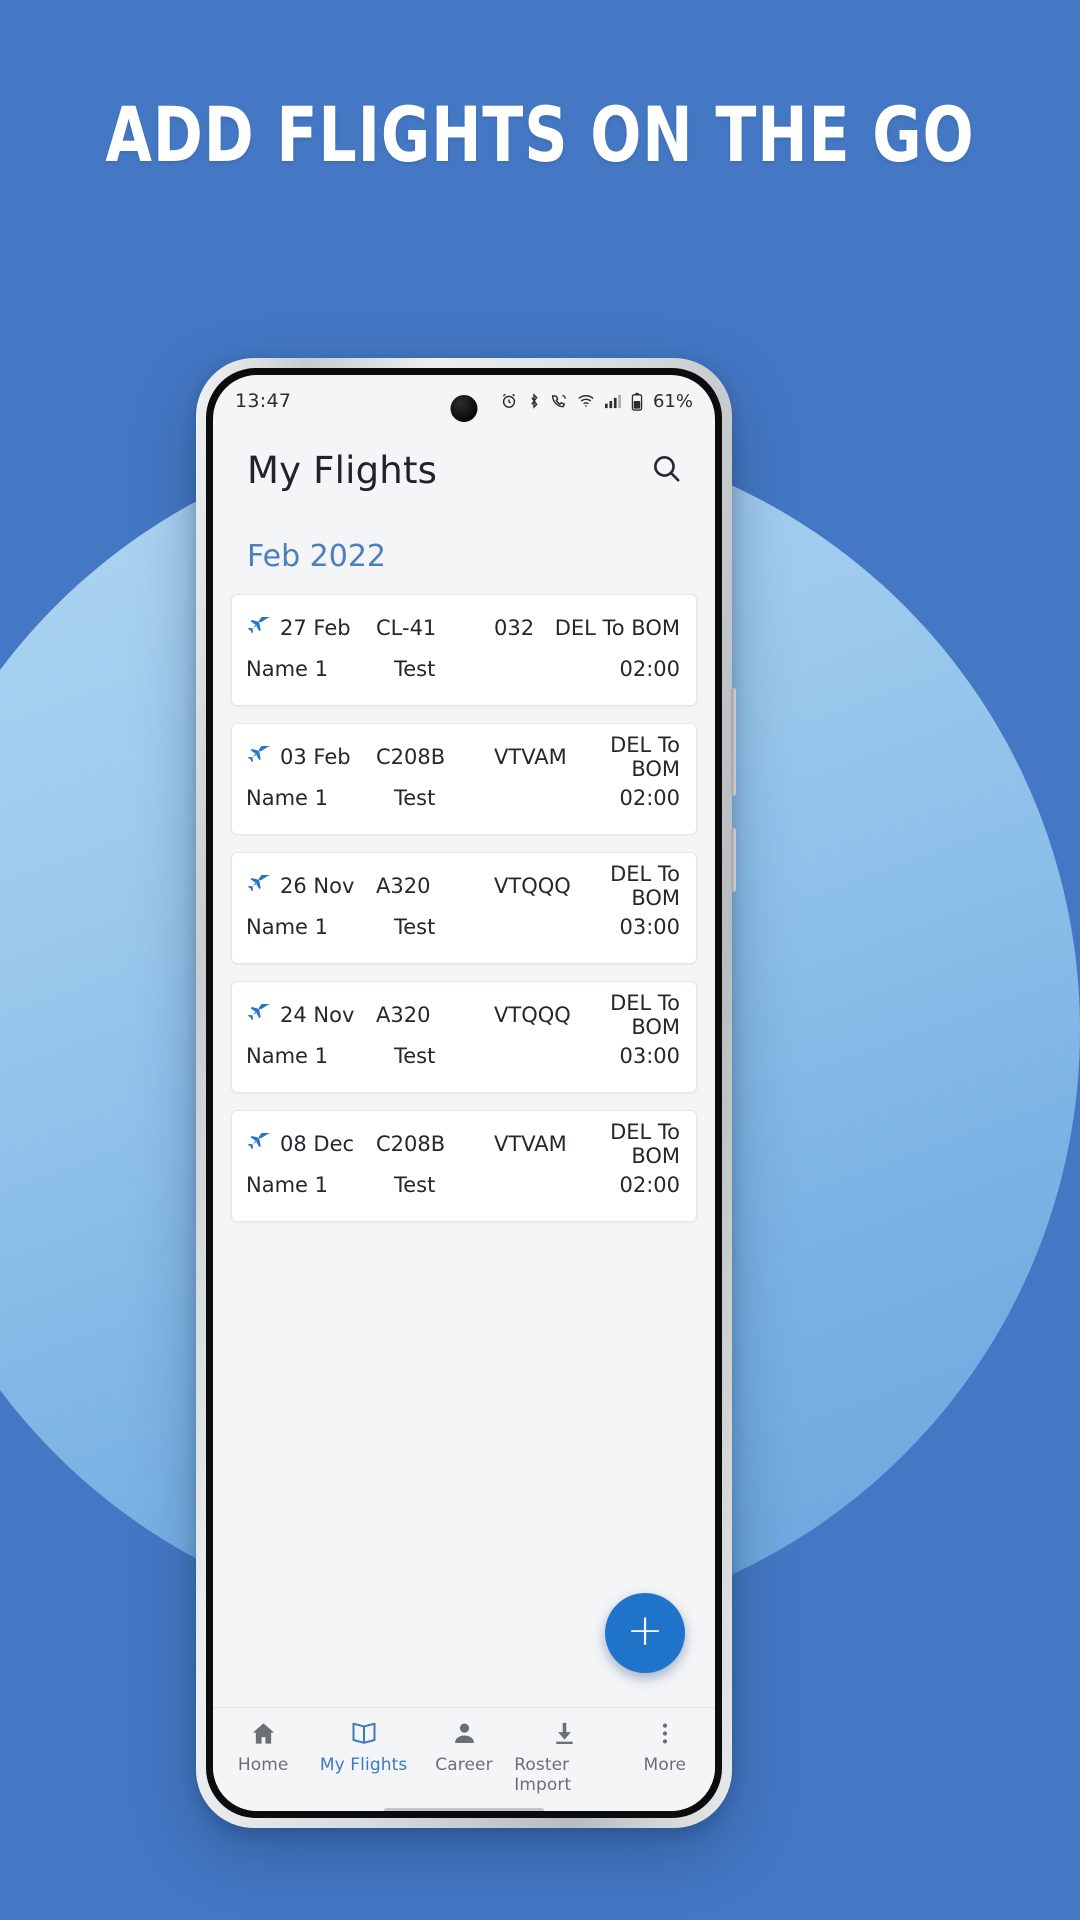  What do you see at coordinates (461, 1144) in the screenshot?
I see `flight-row-primary: 08 Dec C208B VTVAM DEL To BOM` at bounding box center [461, 1144].